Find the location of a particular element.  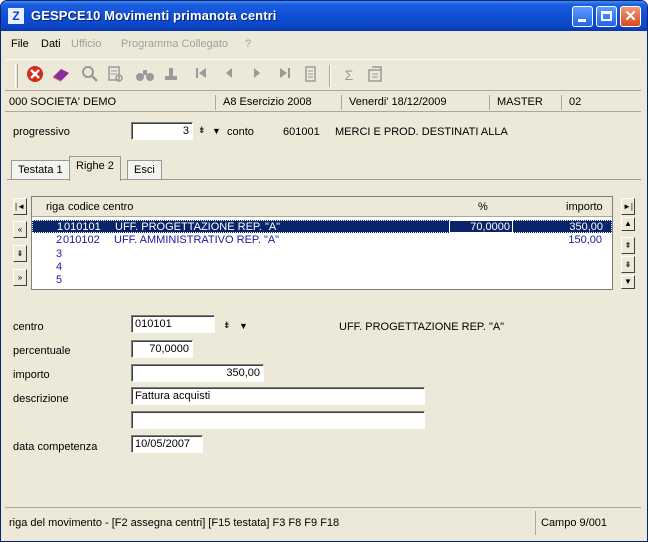

grid-next-page-button: ⇟ is located at coordinates (20, 253).